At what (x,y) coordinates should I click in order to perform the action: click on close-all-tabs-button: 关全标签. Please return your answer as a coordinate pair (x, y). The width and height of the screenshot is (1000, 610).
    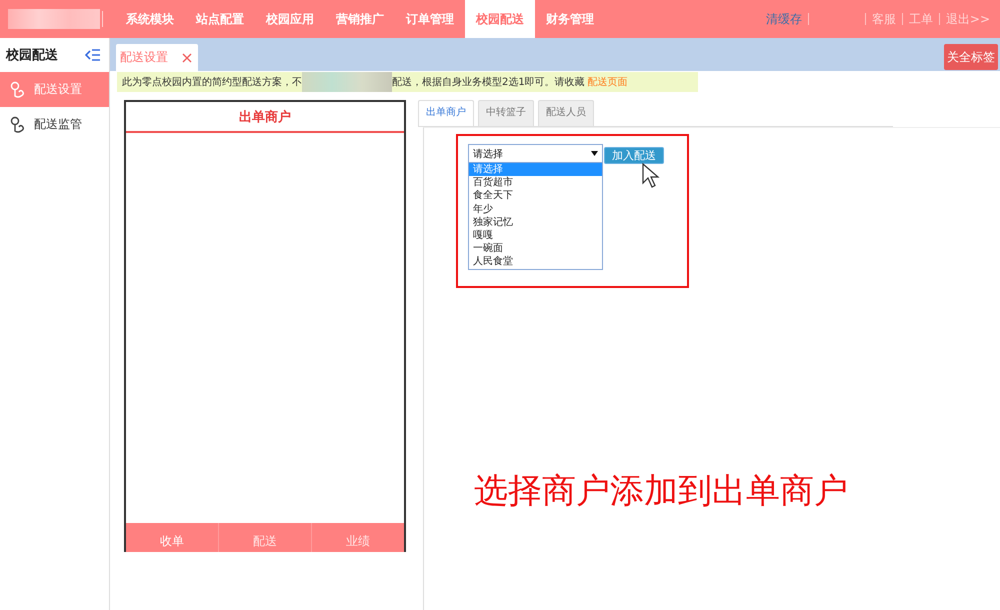
    Looking at the image, I should click on (971, 57).